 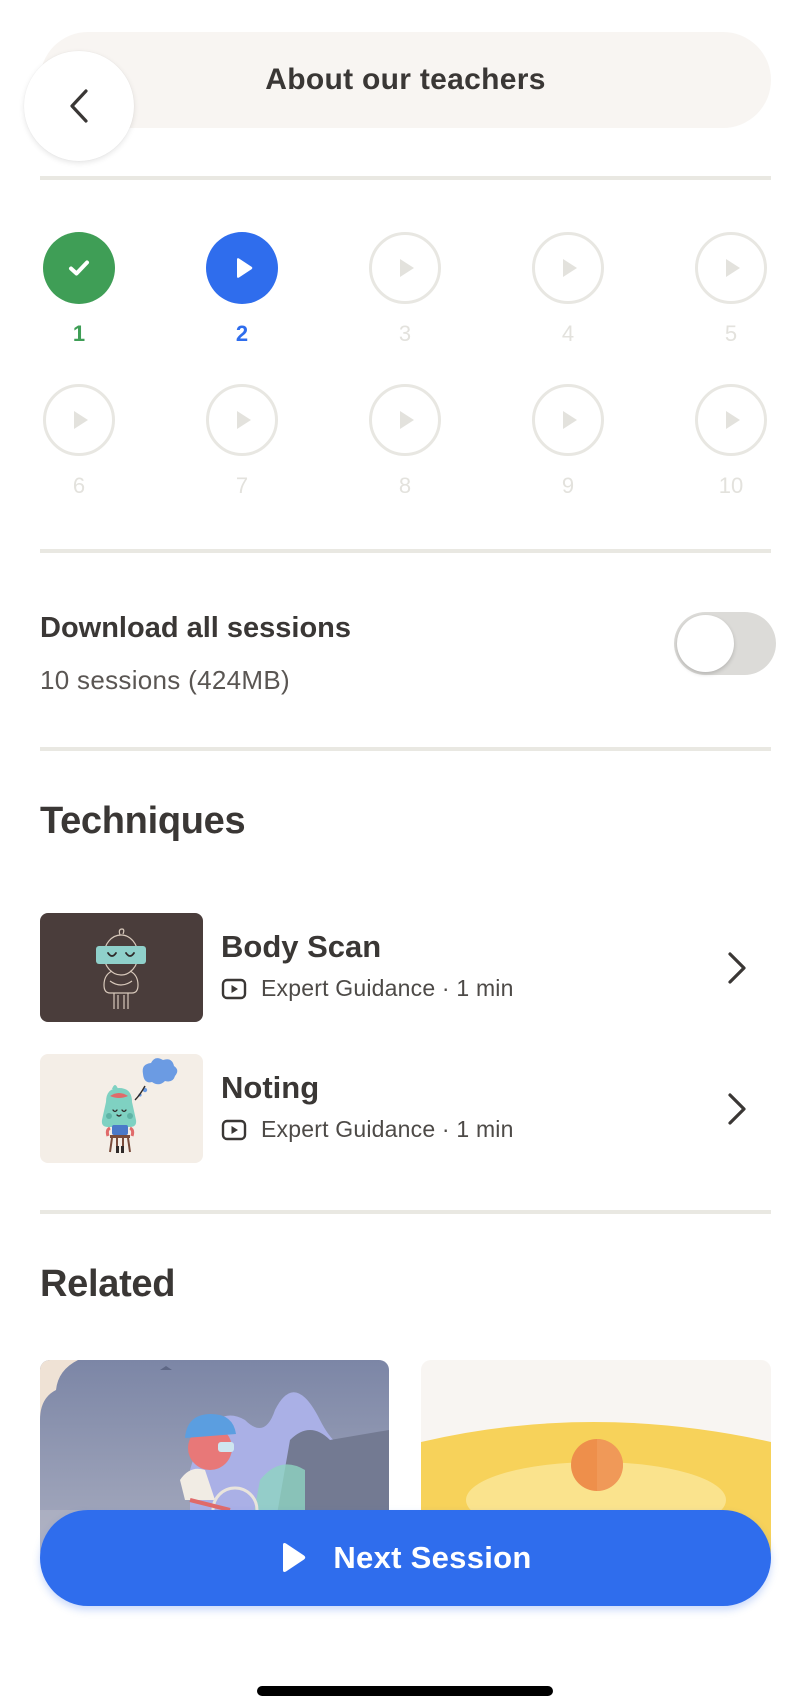 I want to click on session-9: 9, so click(x=568, y=441).